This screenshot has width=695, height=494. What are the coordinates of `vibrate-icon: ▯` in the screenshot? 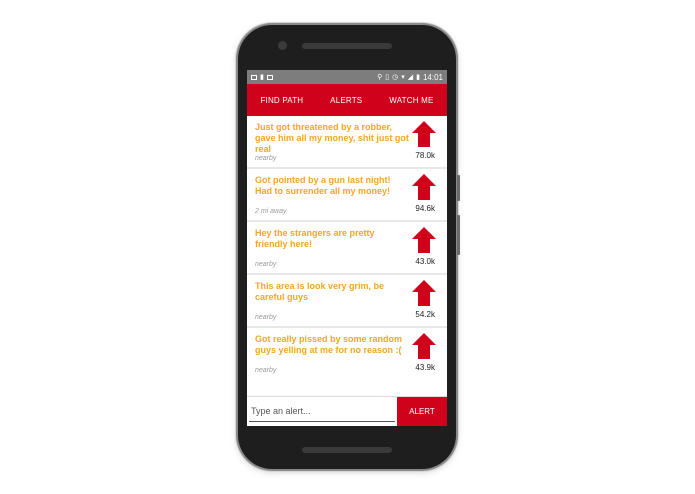 It's located at (387, 77).